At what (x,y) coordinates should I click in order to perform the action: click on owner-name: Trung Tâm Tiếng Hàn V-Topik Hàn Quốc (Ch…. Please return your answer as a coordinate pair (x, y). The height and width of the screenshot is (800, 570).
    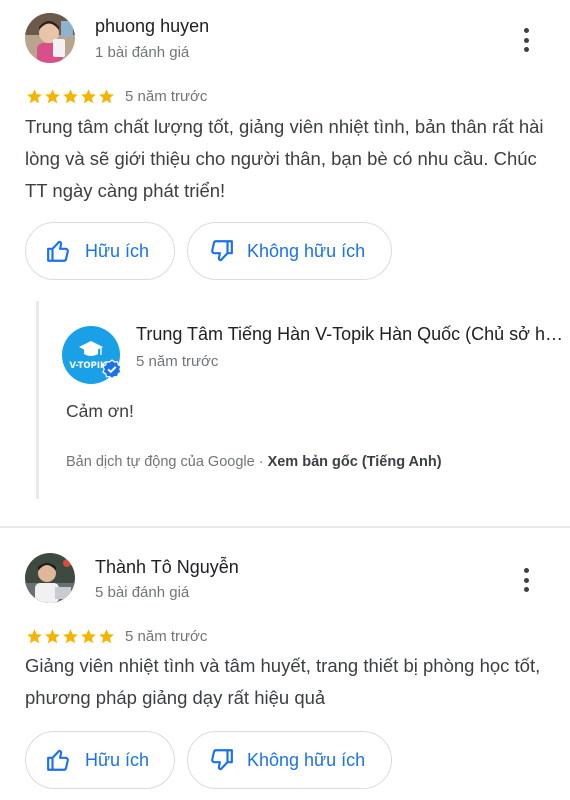
    Looking at the image, I should click on (350, 334).